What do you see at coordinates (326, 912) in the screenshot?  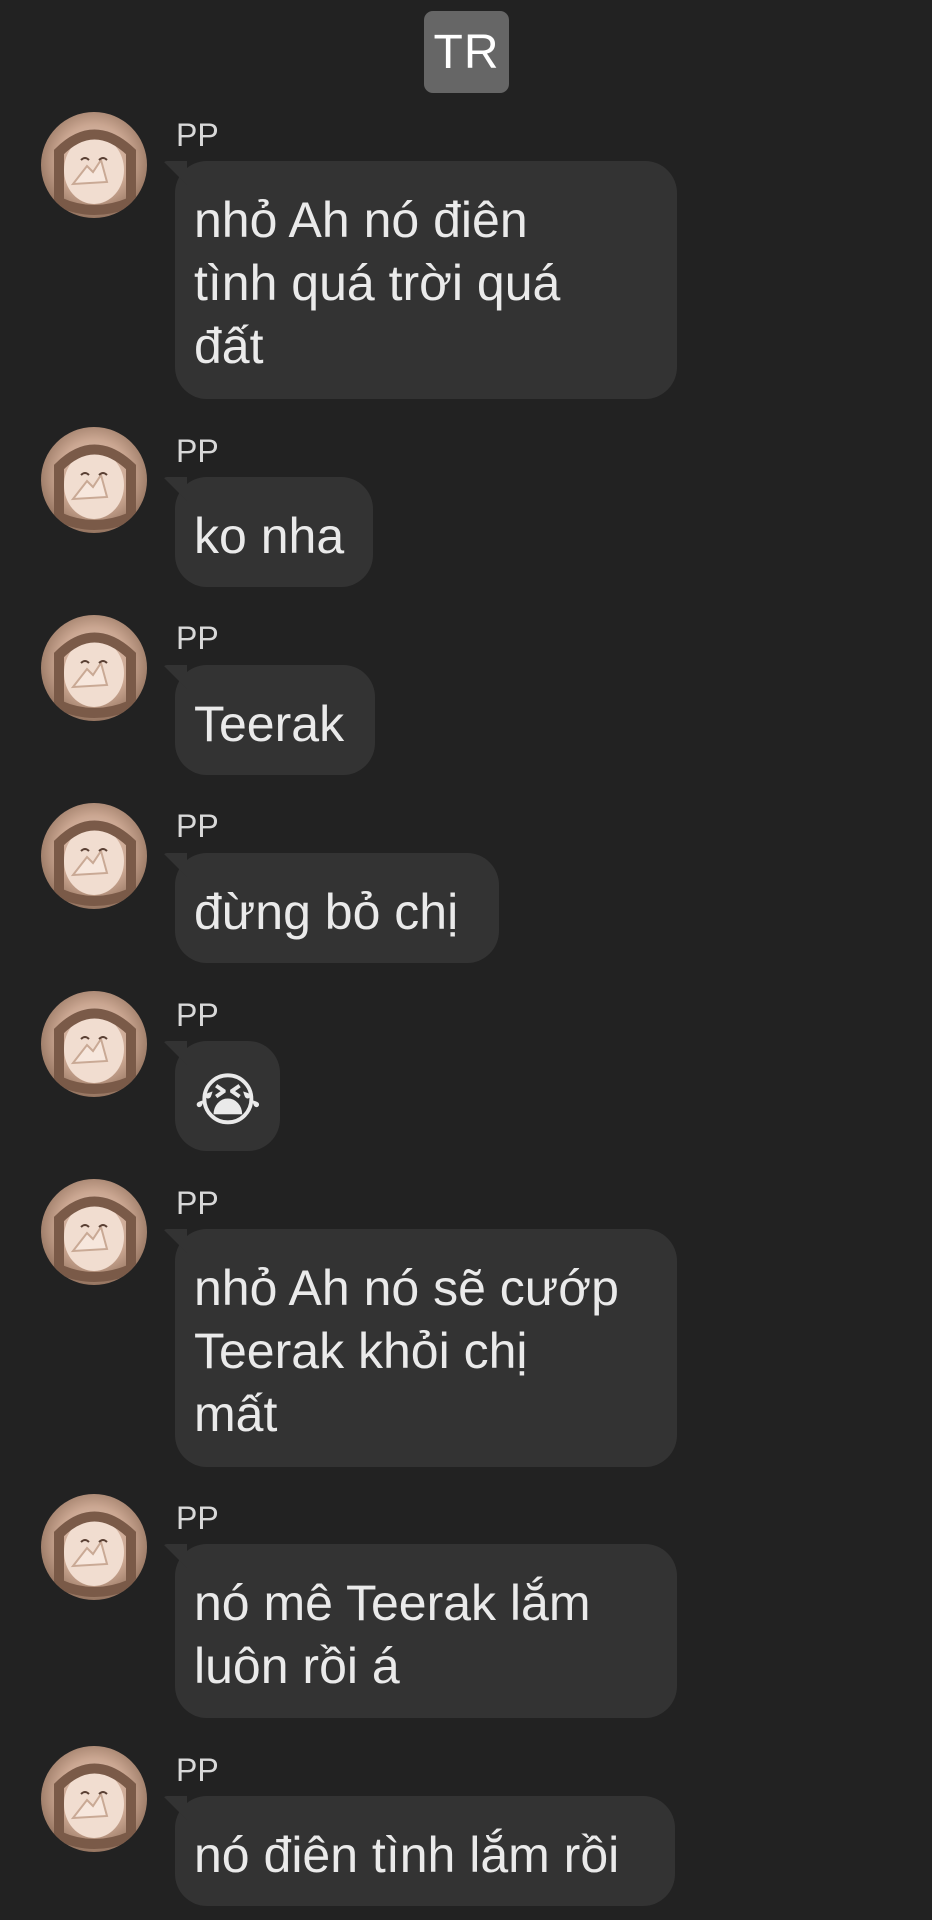 I see `message-line: đừng bỏ chị` at bounding box center [326, 912].